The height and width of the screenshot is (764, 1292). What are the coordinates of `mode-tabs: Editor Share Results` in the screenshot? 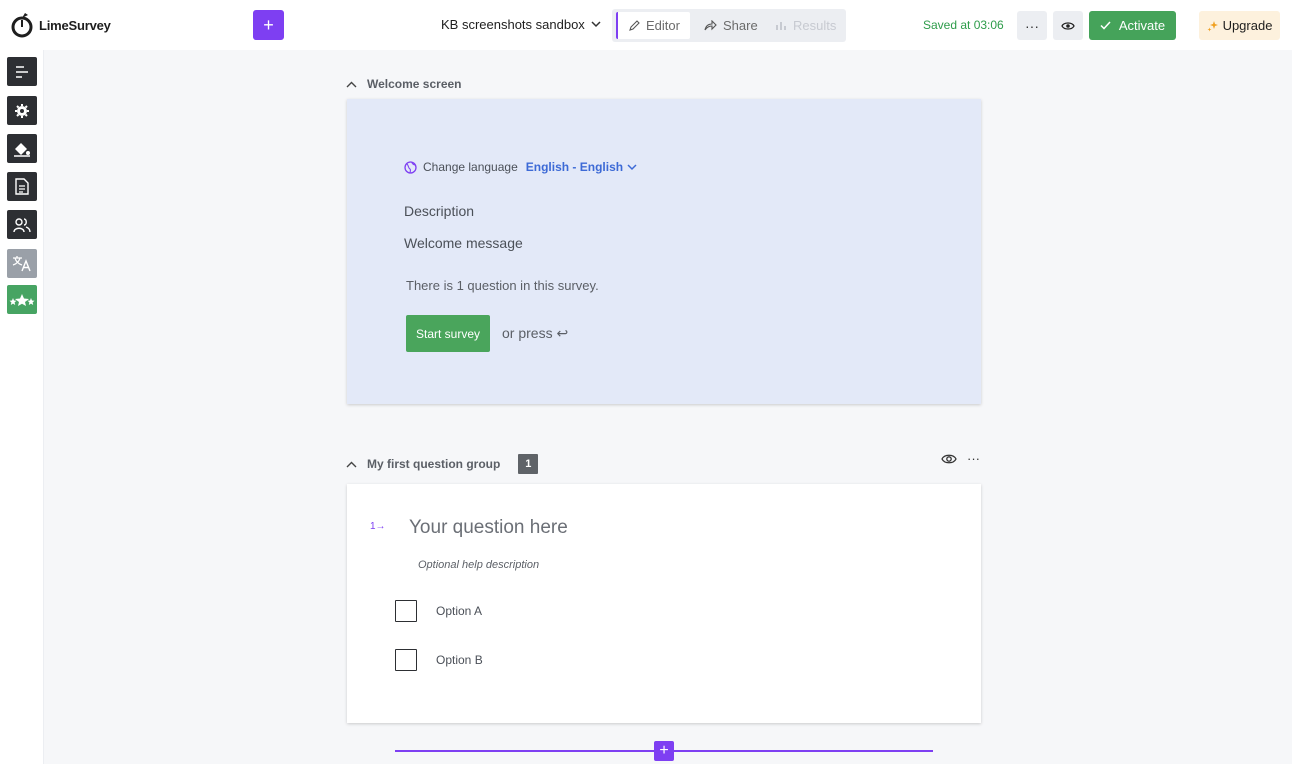 It's located at (729, 25).